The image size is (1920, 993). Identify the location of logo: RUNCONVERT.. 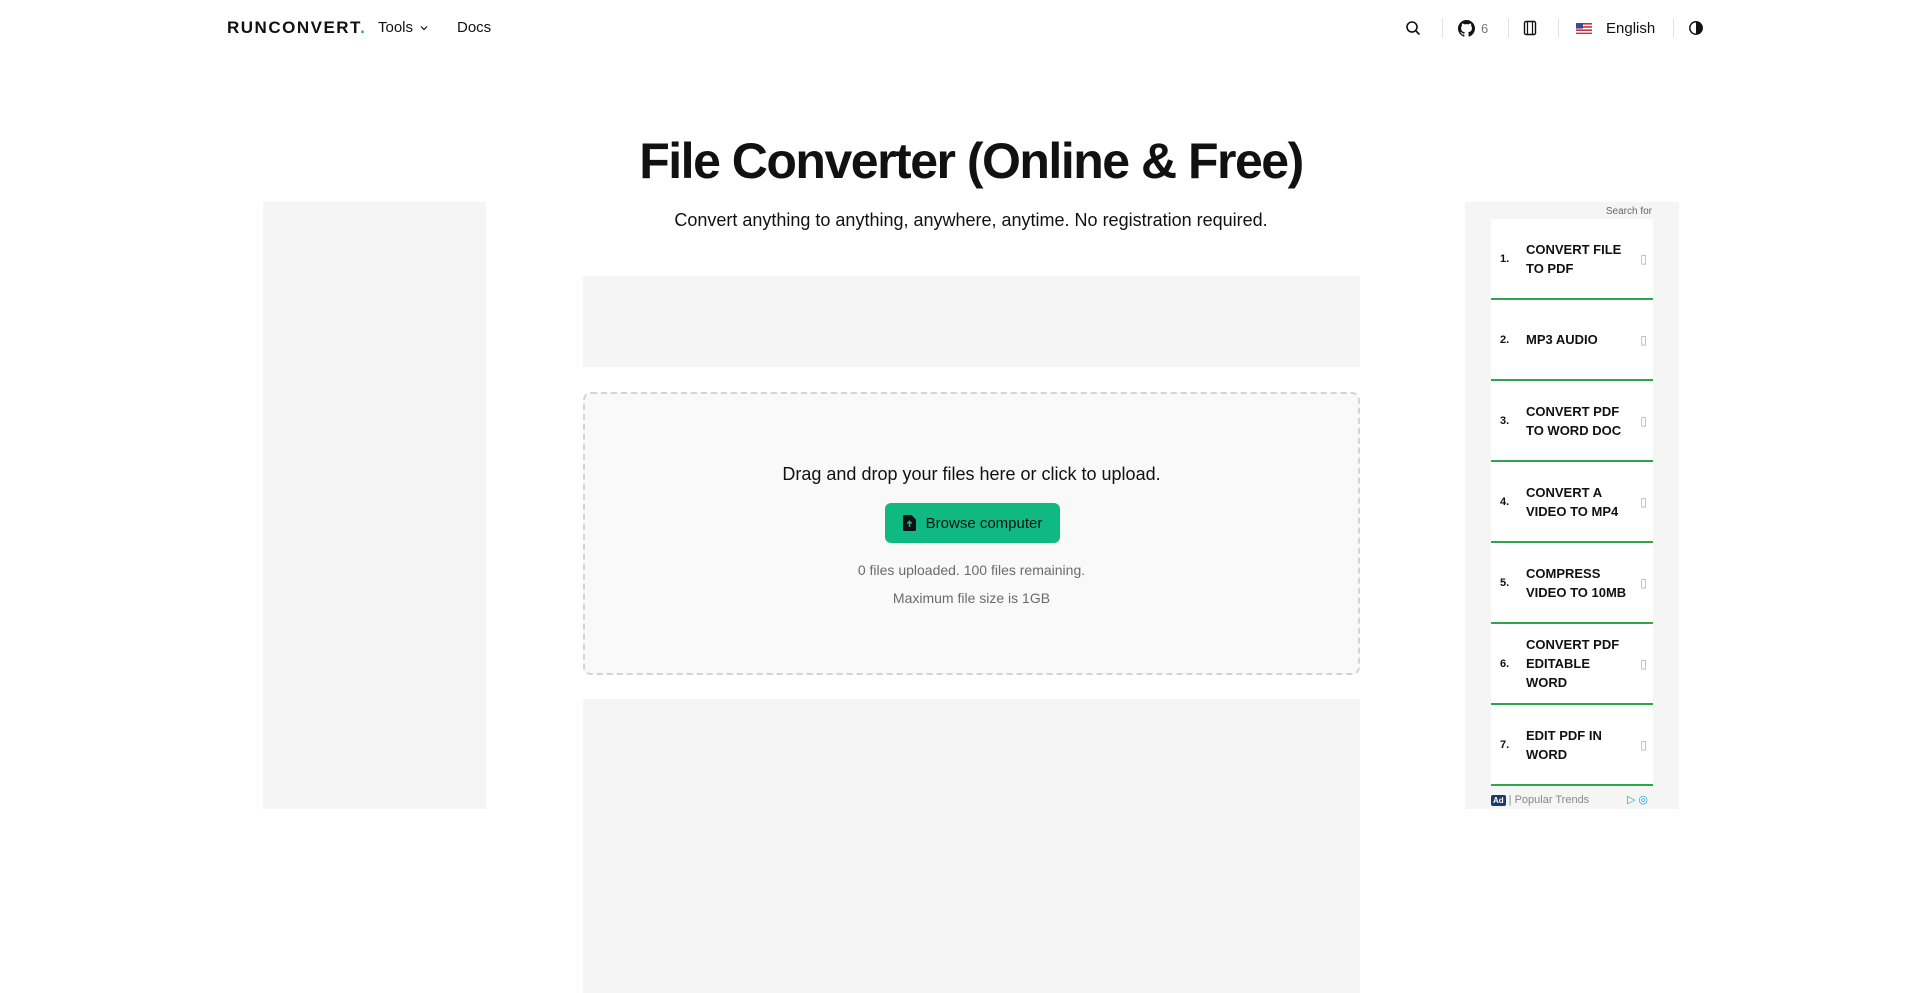
(296, 28).